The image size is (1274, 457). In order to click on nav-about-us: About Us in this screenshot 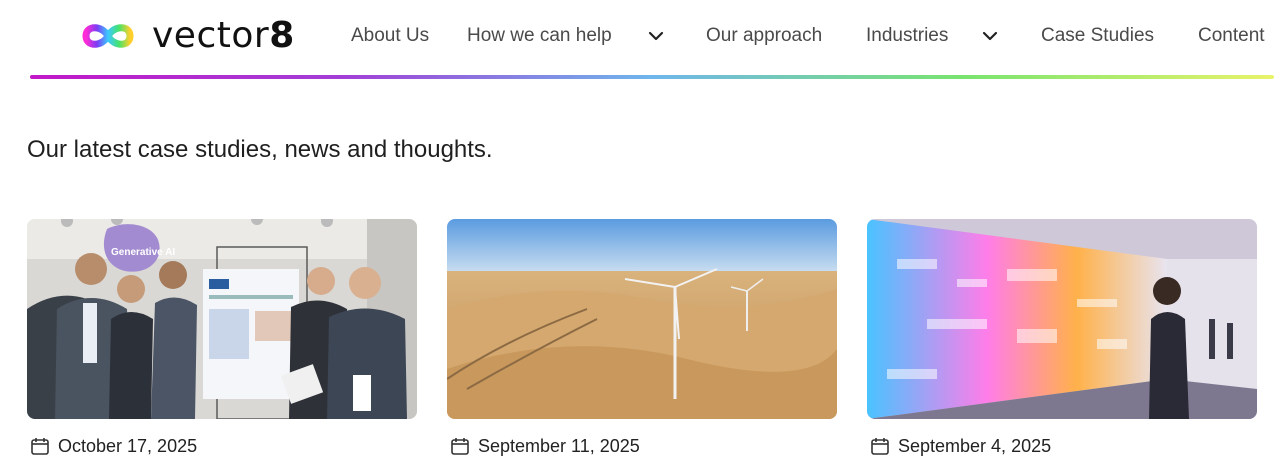, I will do `click(390, 36)`.